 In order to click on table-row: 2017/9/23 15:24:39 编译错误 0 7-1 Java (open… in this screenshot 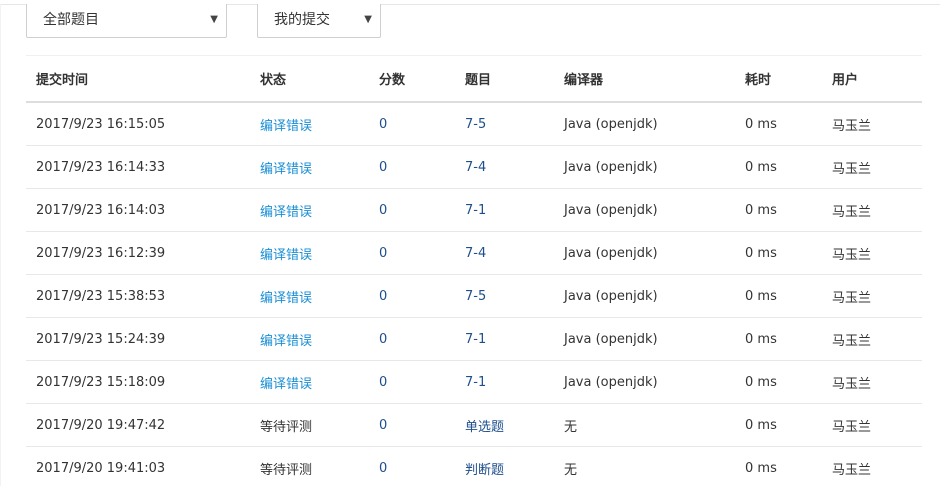, I will do `click(474, 339)`.